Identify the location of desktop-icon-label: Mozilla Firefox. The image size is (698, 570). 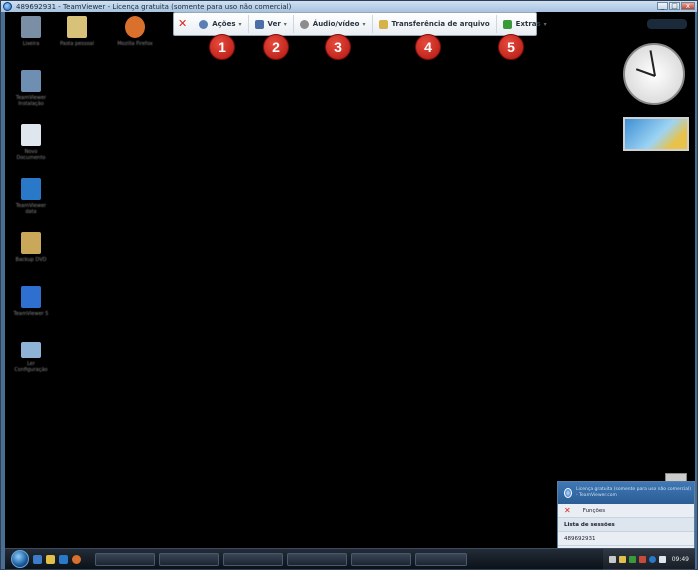
(135, 44).